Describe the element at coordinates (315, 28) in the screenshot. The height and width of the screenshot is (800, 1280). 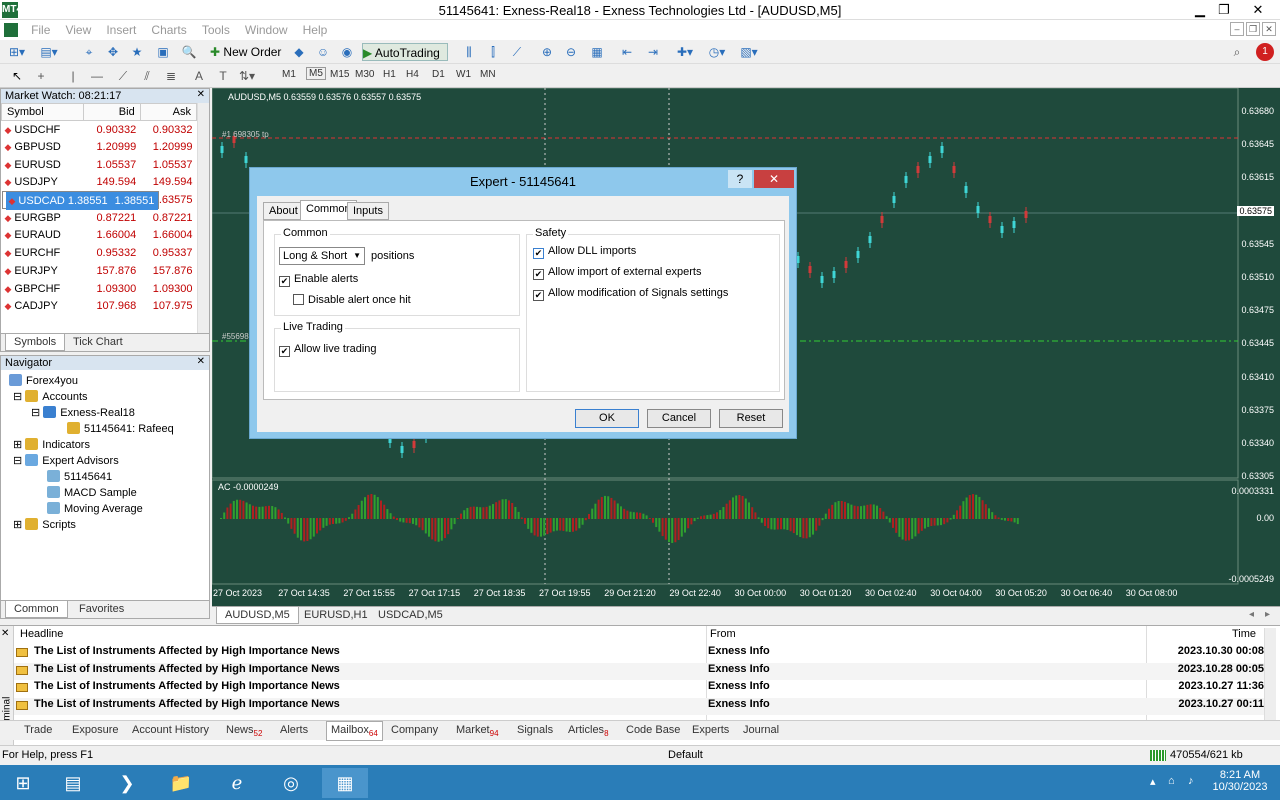
I see `menu-help: Help` at that location.